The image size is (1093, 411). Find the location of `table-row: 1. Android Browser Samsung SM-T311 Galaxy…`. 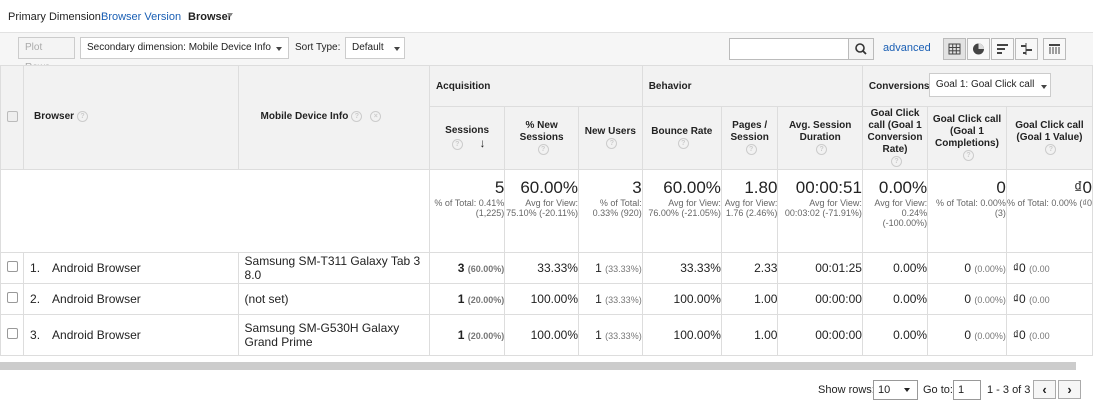

table-row: 1. Android Browser Samsung SM-T311 Galaxy… is located at coordinates (546, 268).